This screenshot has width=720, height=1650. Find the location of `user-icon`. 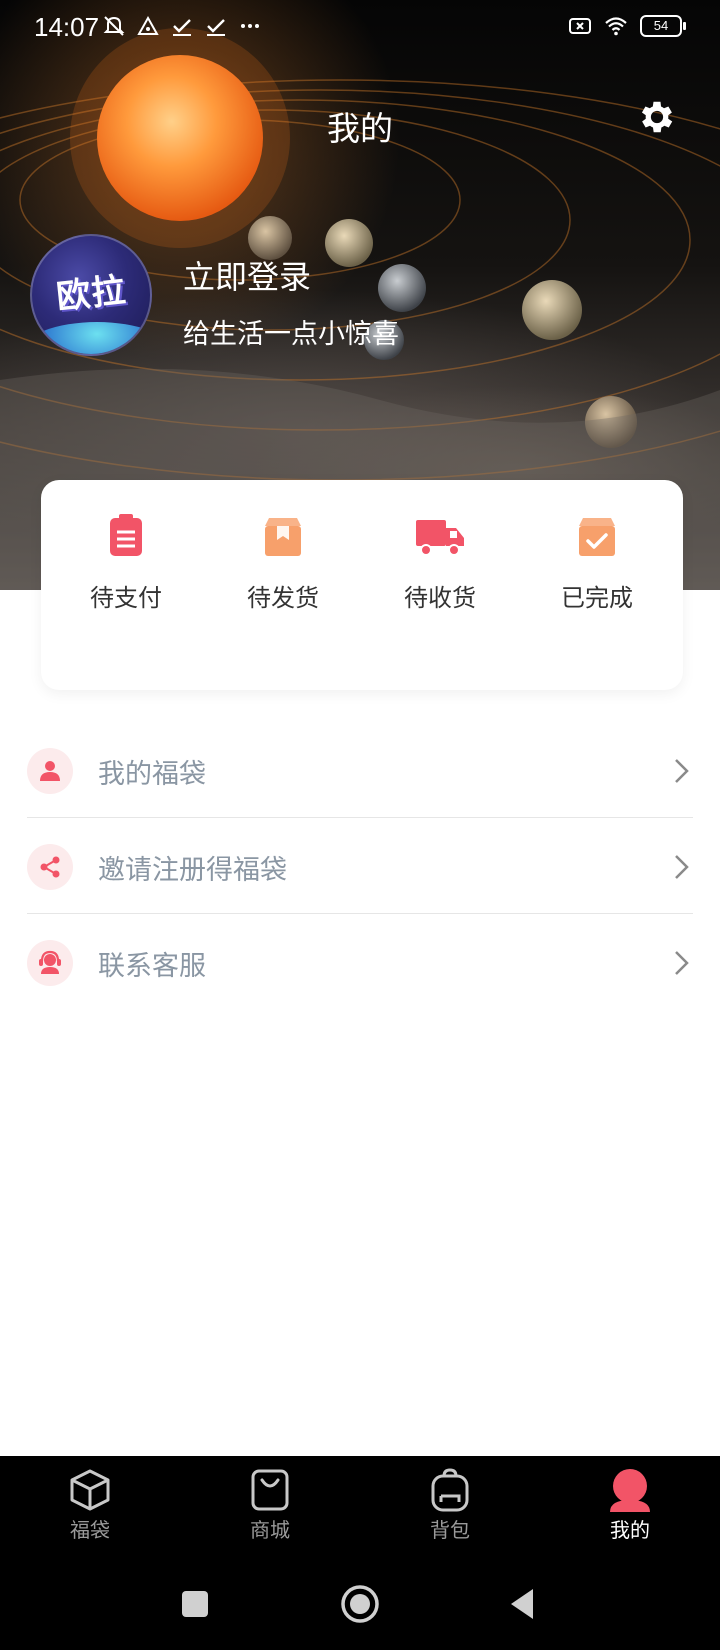

user-icon is located at coordinates (50, 771).